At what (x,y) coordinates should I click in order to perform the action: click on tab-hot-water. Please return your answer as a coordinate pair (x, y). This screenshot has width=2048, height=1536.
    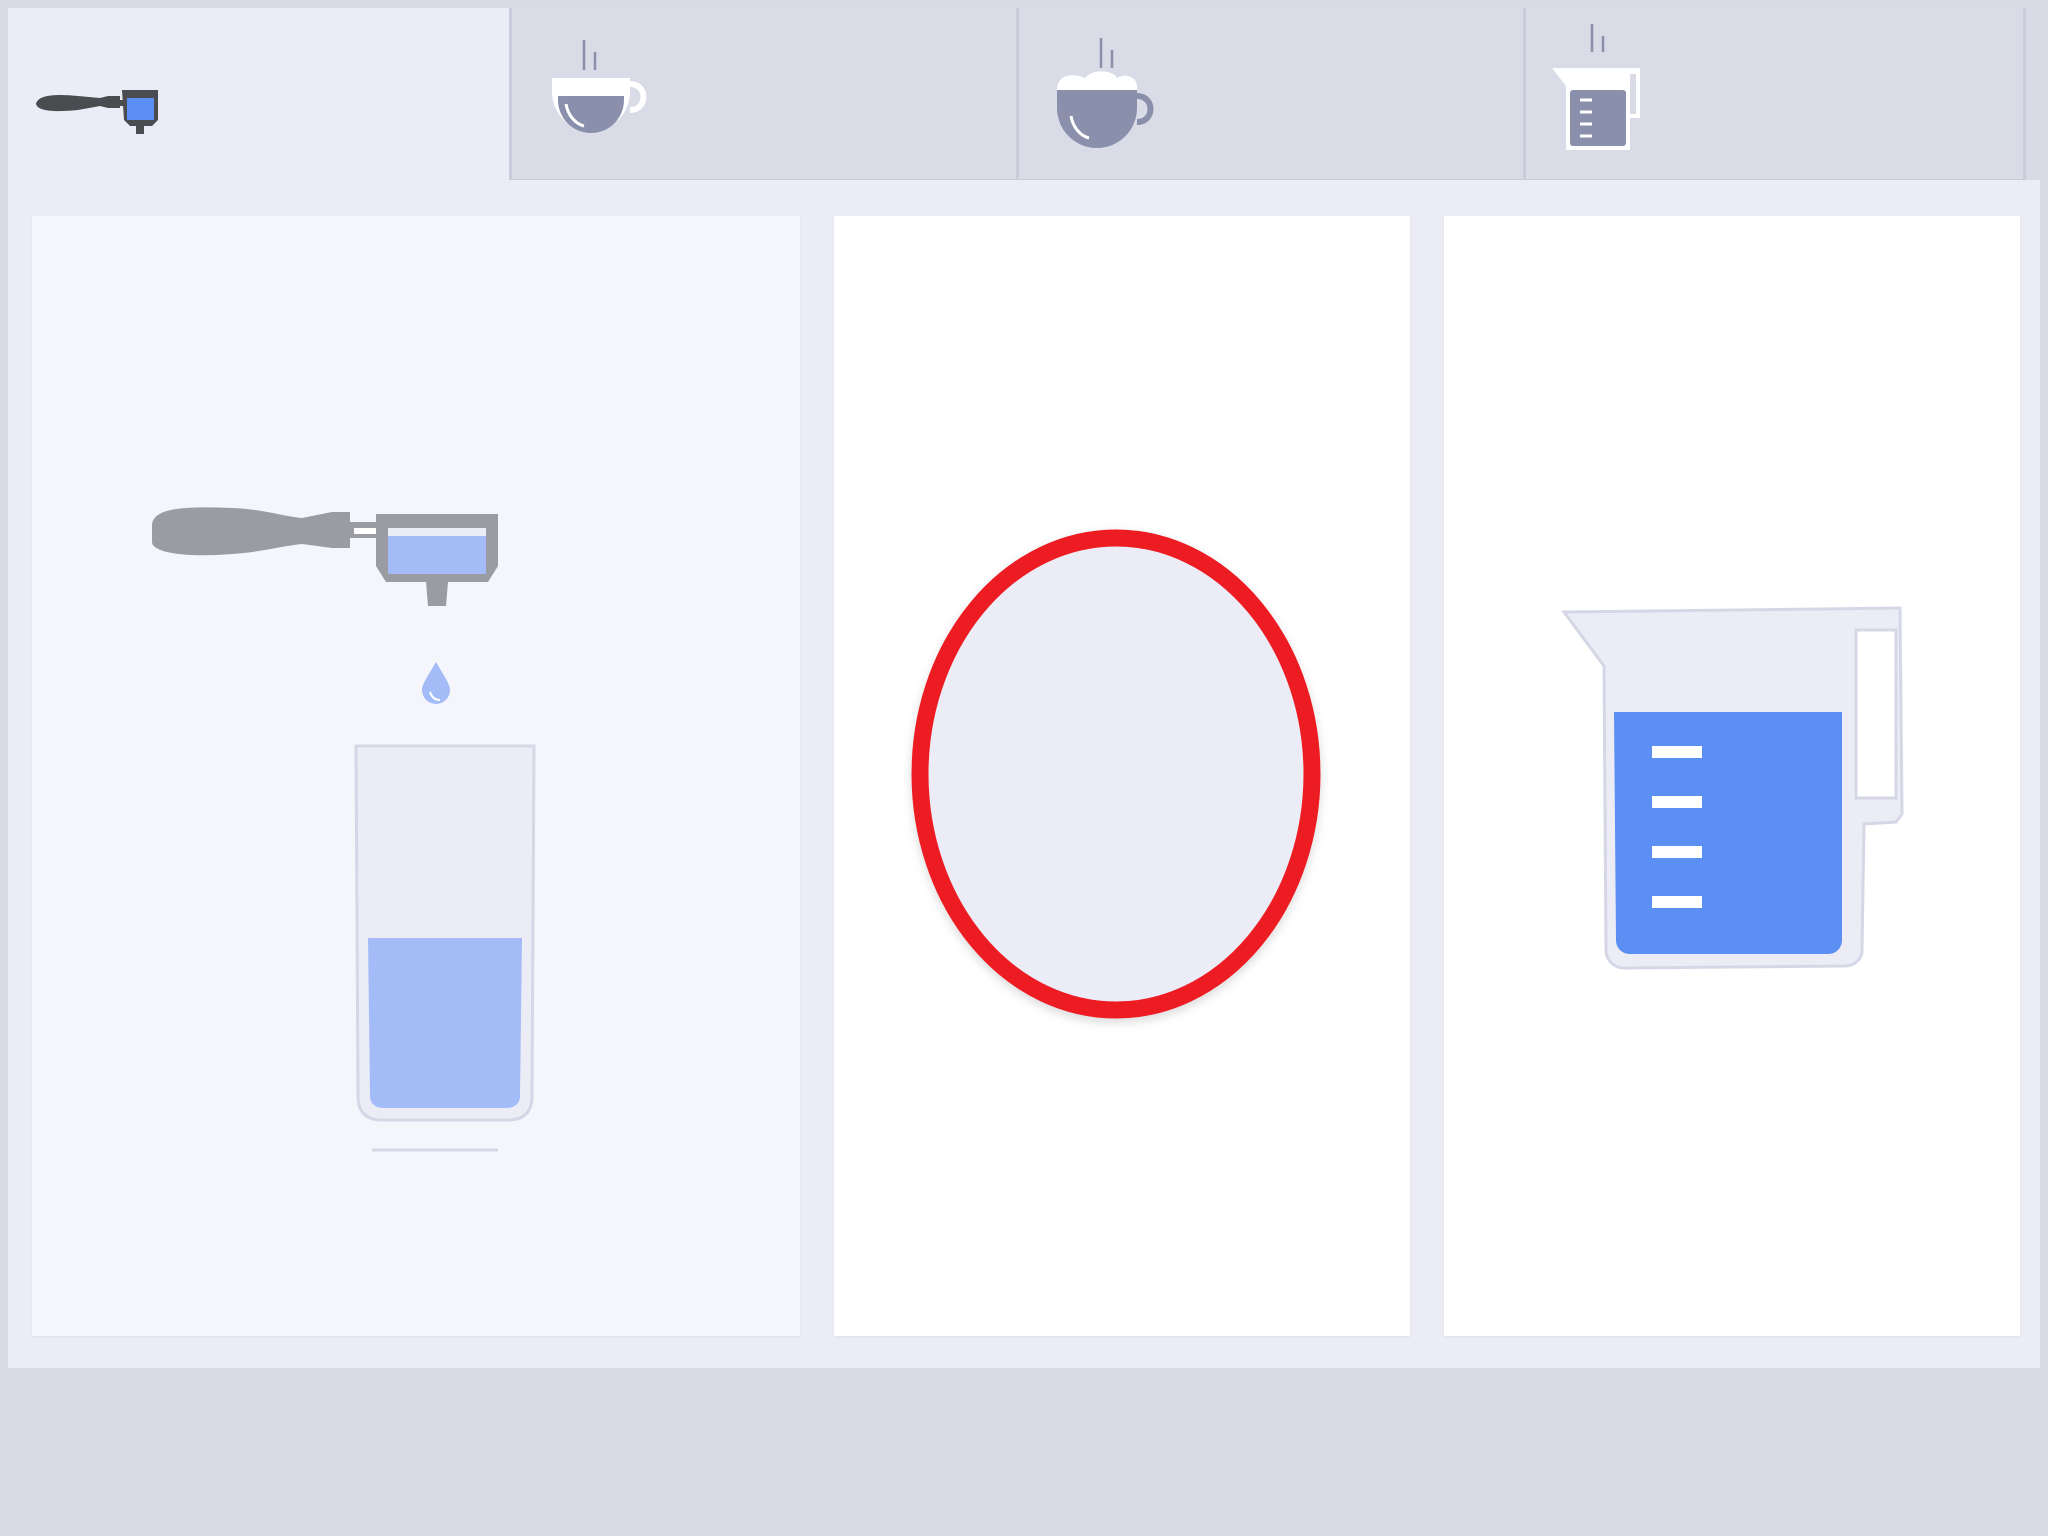
    Looking at the image, I should click on (1776, 95).